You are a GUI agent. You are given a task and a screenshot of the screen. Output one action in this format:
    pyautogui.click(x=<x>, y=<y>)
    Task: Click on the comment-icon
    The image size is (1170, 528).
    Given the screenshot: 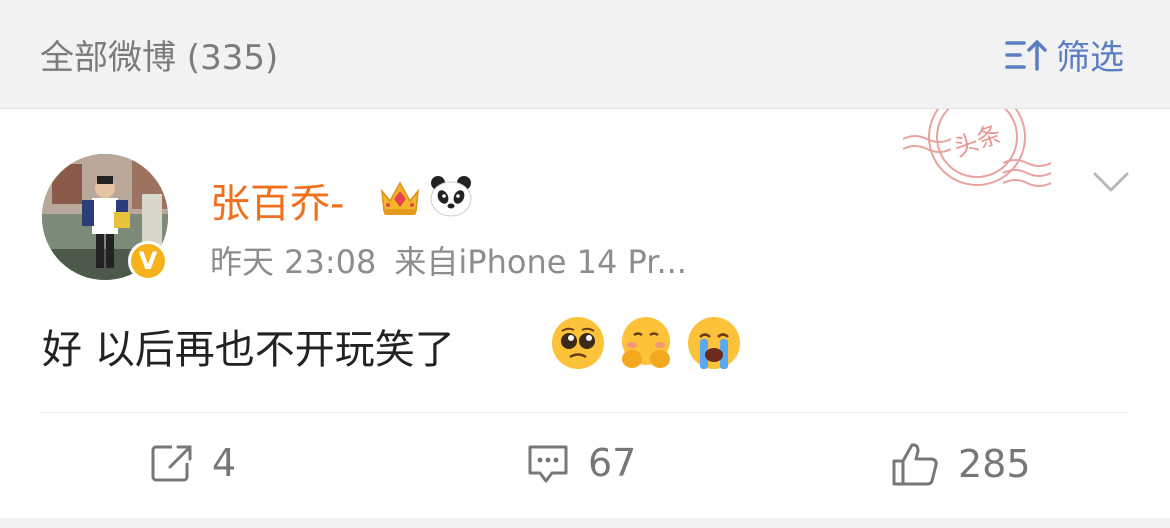 What is the action you would take?
    pyautogui.click(x=548, y=464)
    